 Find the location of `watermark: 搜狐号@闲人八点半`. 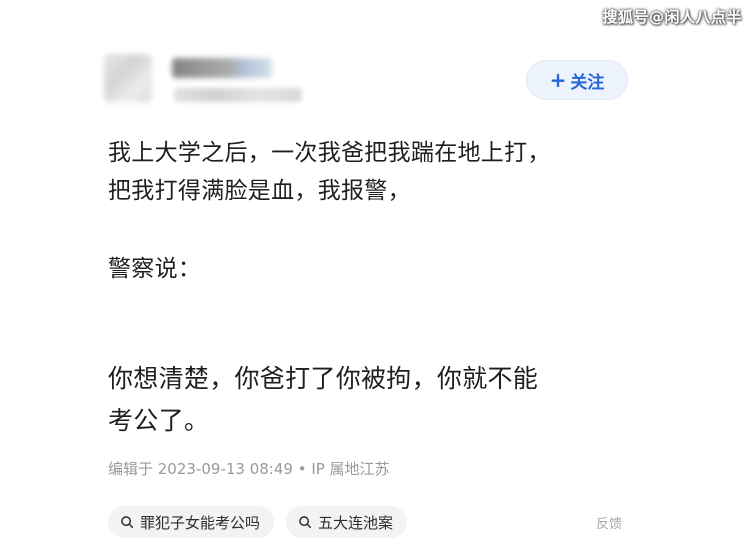

watermark: 搜狐号@闲人八点半 is located at coordinates (672, 17).